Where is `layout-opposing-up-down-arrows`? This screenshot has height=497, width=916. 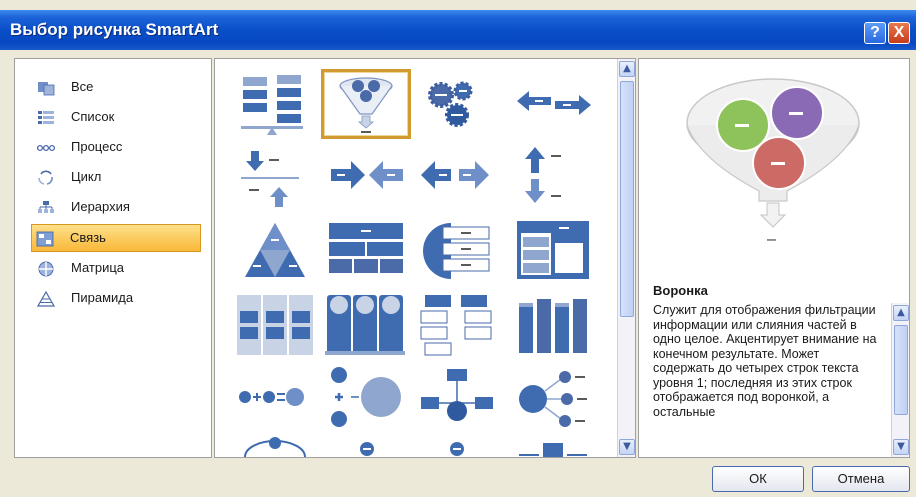
layout-opposing-up-down-arrows is located at coordinates (554, 176).